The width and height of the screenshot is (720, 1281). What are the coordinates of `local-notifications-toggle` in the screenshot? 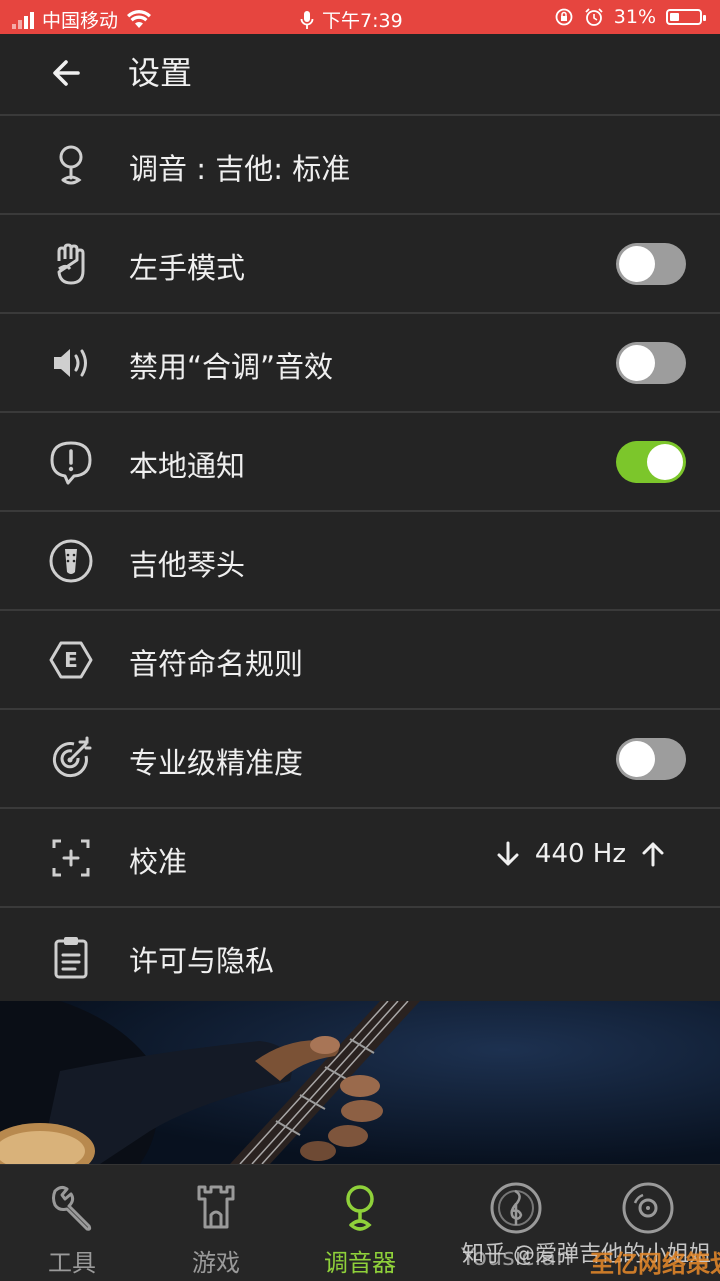 It's located at (651, 462).